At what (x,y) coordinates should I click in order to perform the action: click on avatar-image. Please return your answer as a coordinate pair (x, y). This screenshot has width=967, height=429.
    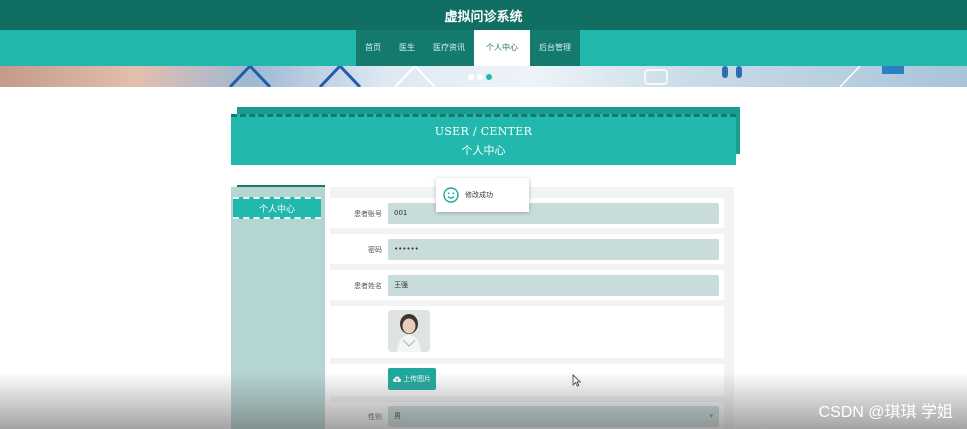
    Looking at the image, I should click on (409, 331).